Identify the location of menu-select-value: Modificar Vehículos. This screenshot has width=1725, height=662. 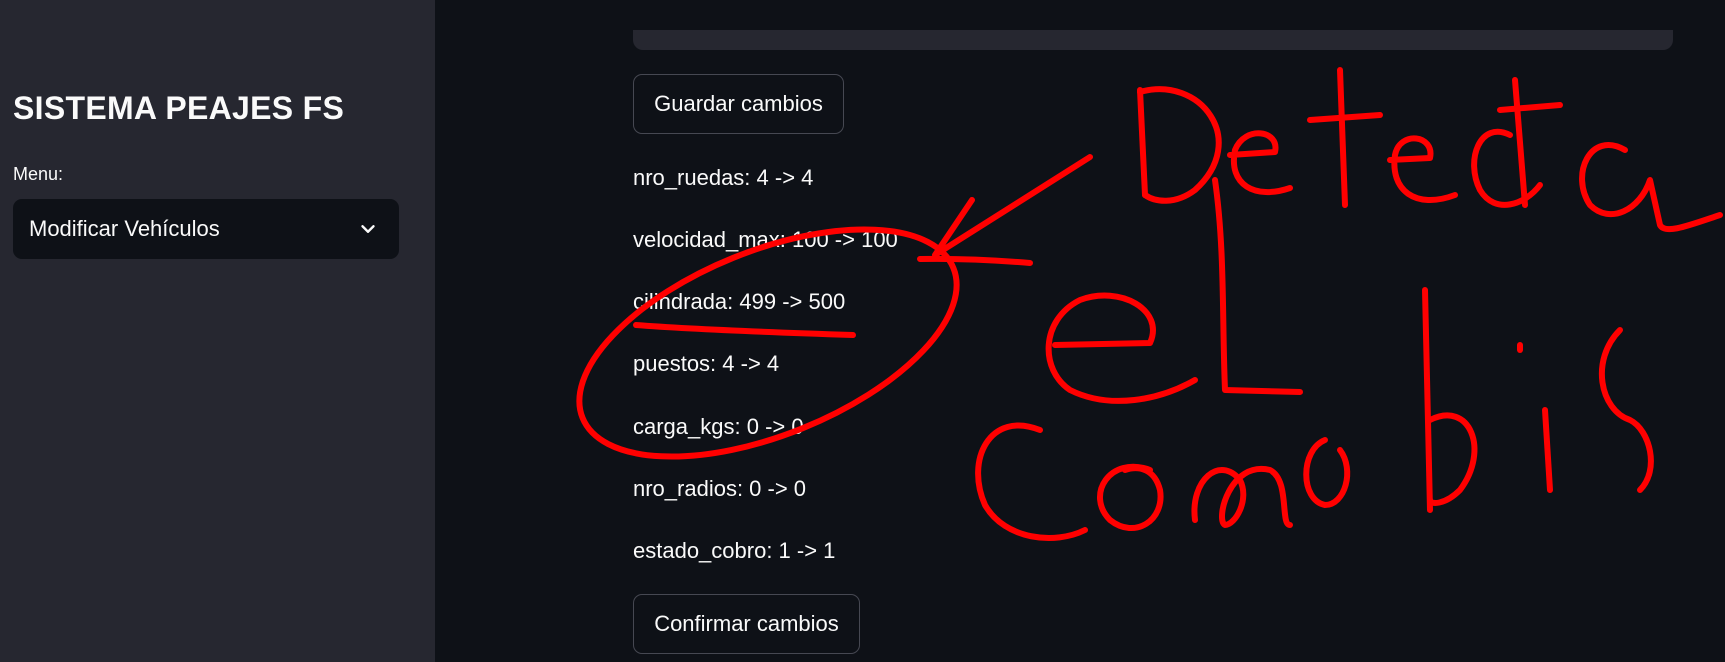
(124, 228).